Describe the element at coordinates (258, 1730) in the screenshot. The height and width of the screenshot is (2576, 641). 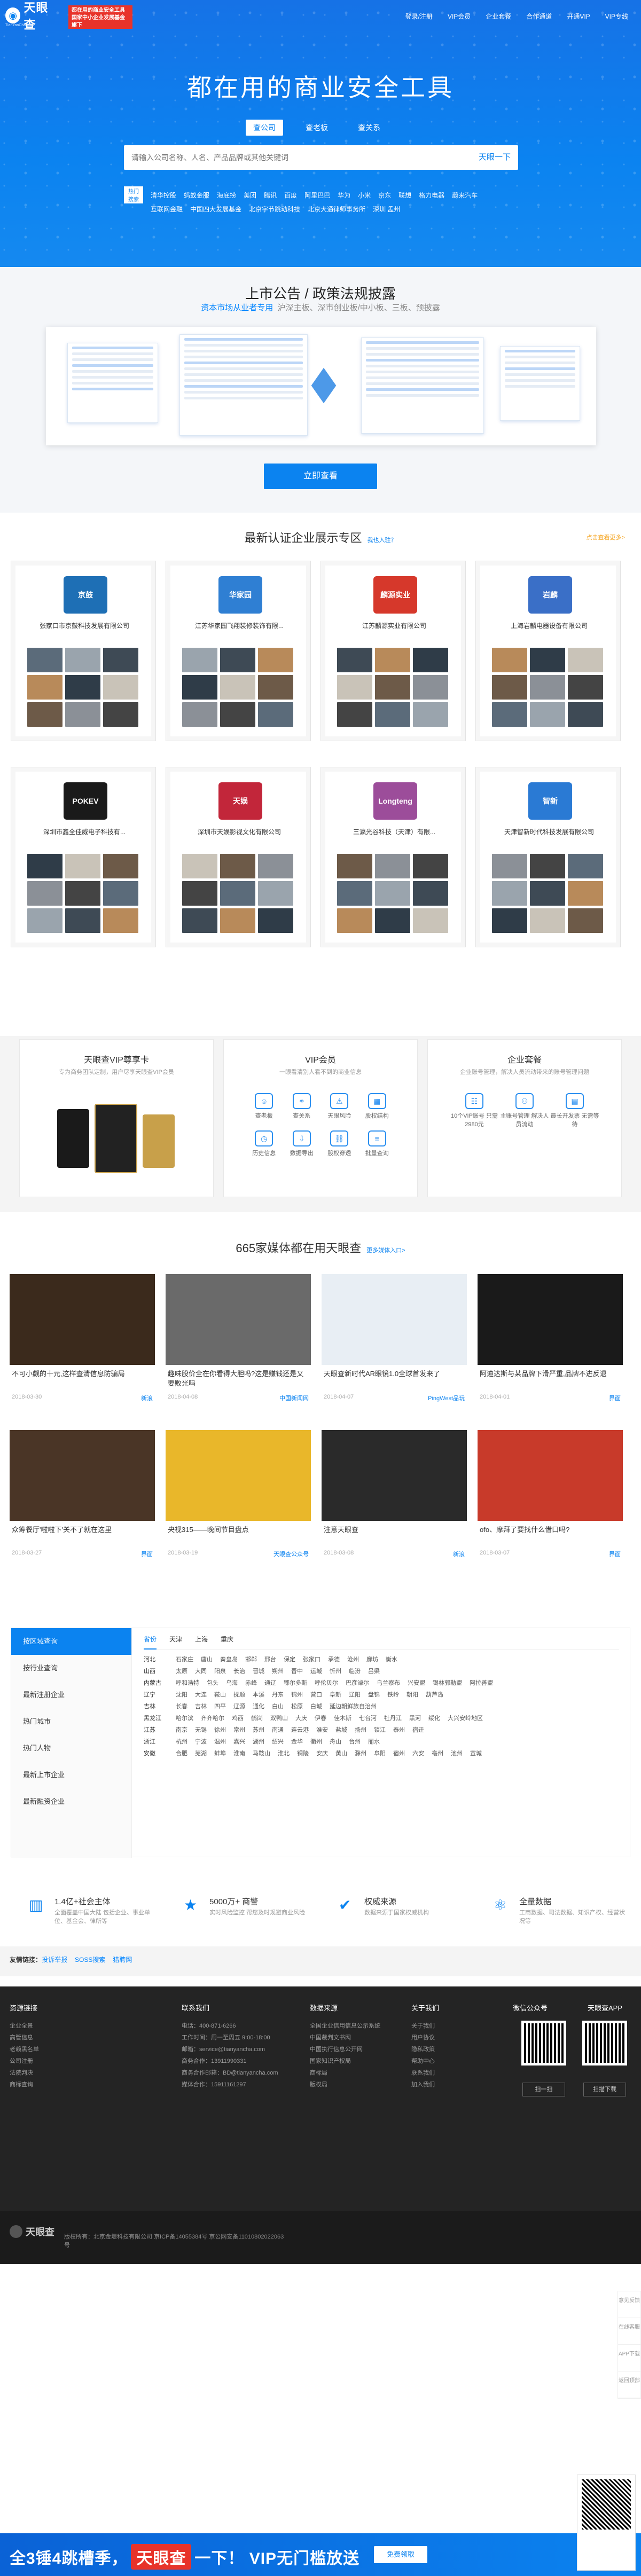
I see `city-link: 苏州` at that location.